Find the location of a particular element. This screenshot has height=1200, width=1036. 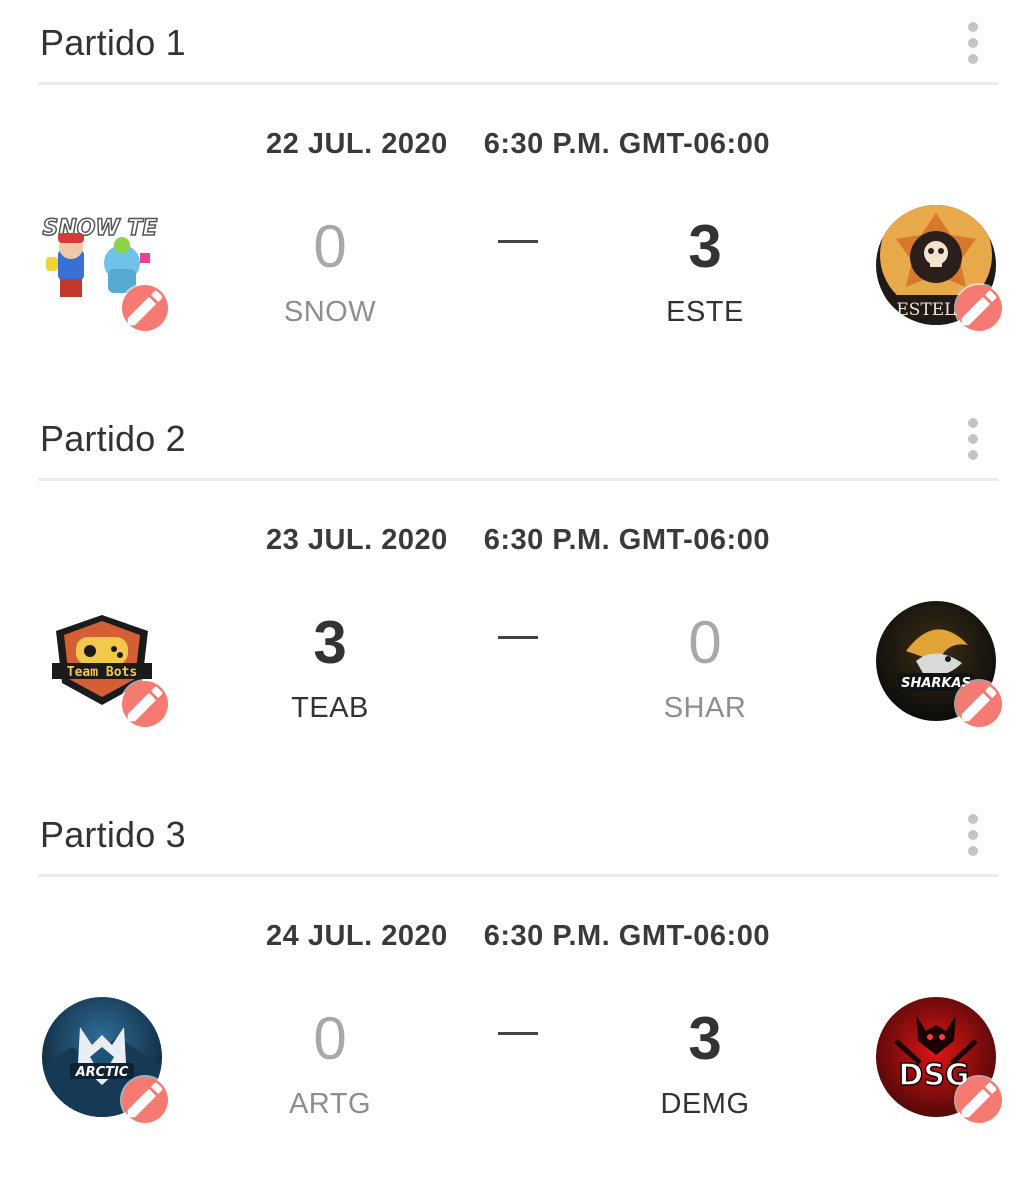

match-datetime: 24 JUL. 2020 6:30 P.M. GMT-06:00 is located at coordinates (518, 936).